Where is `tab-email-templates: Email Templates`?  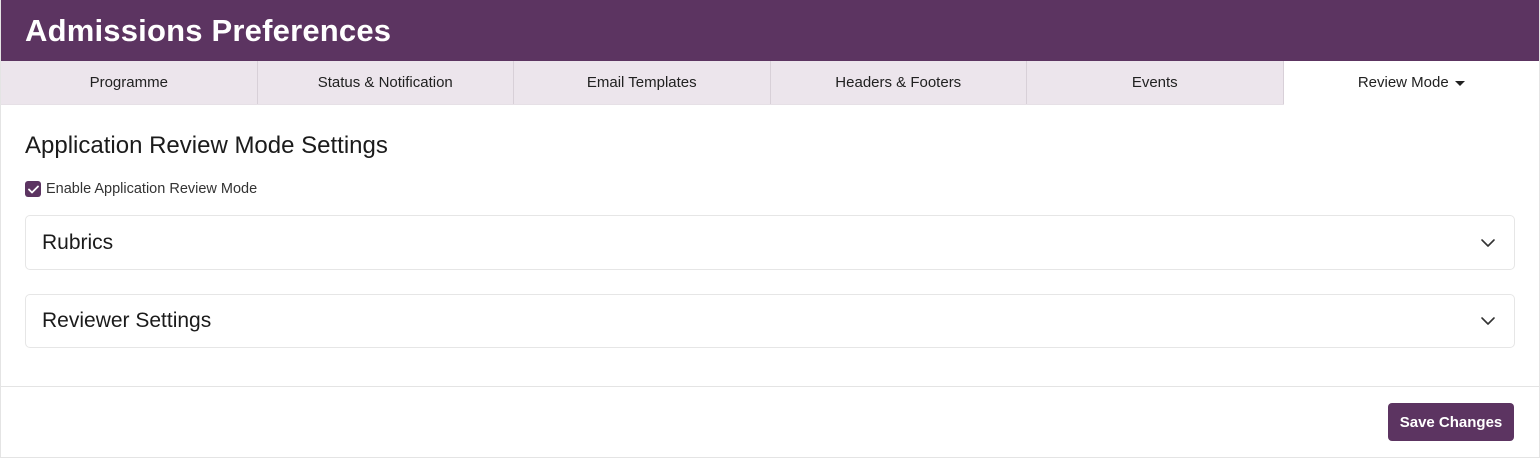 tab-email-templates: Email Templates is located at coordinates (642, 82).